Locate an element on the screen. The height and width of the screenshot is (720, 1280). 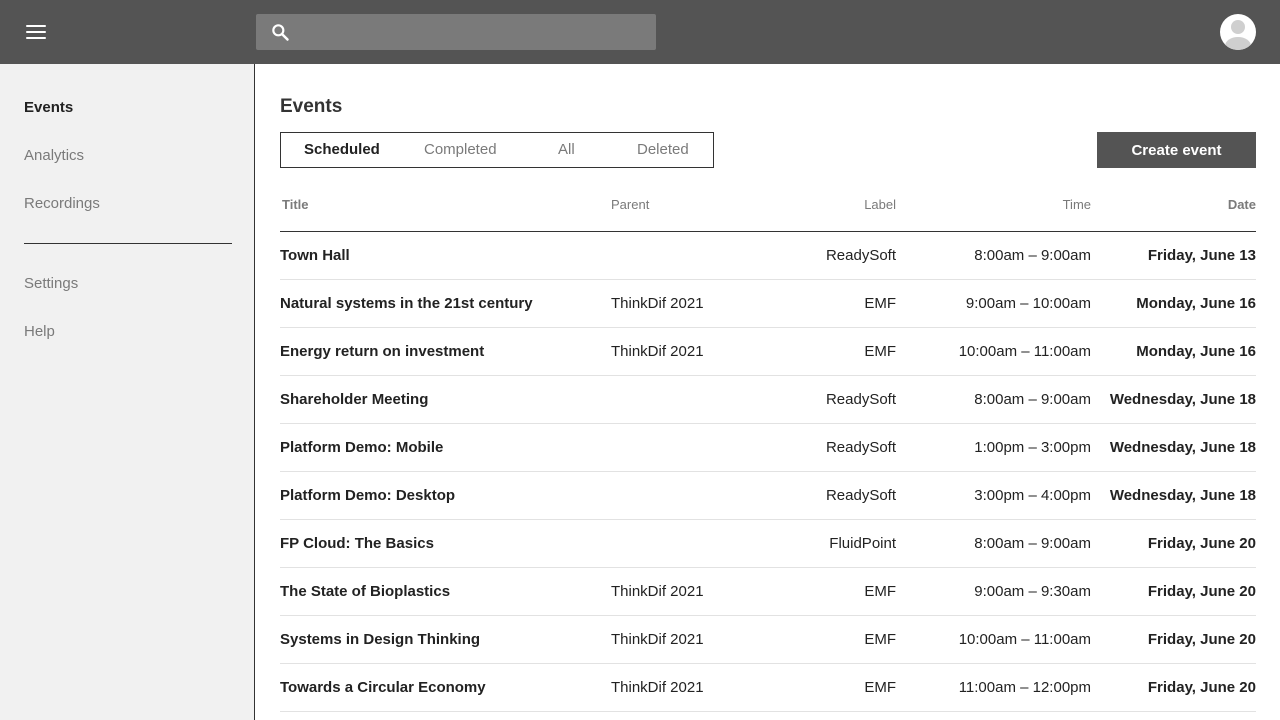
column-header-parent: Parent is located at coordinates (630, 204).